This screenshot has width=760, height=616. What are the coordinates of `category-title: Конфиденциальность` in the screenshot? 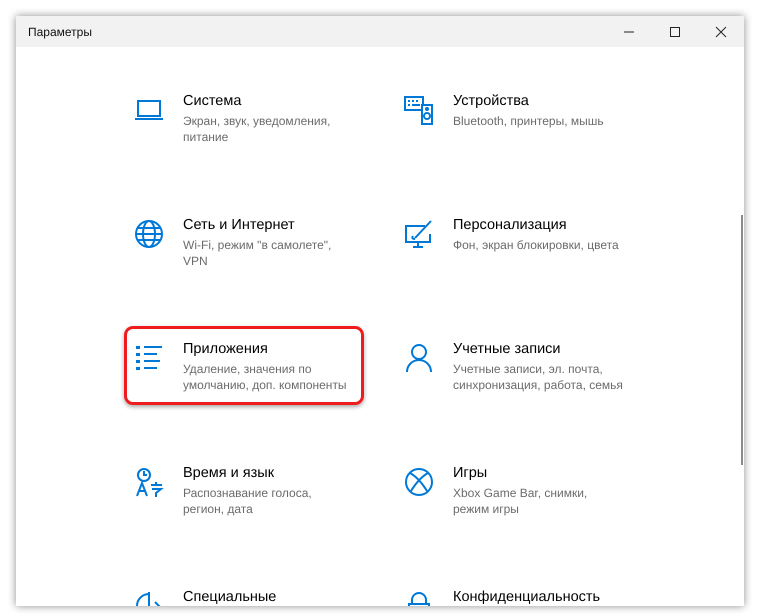 It's located at (526, 597).